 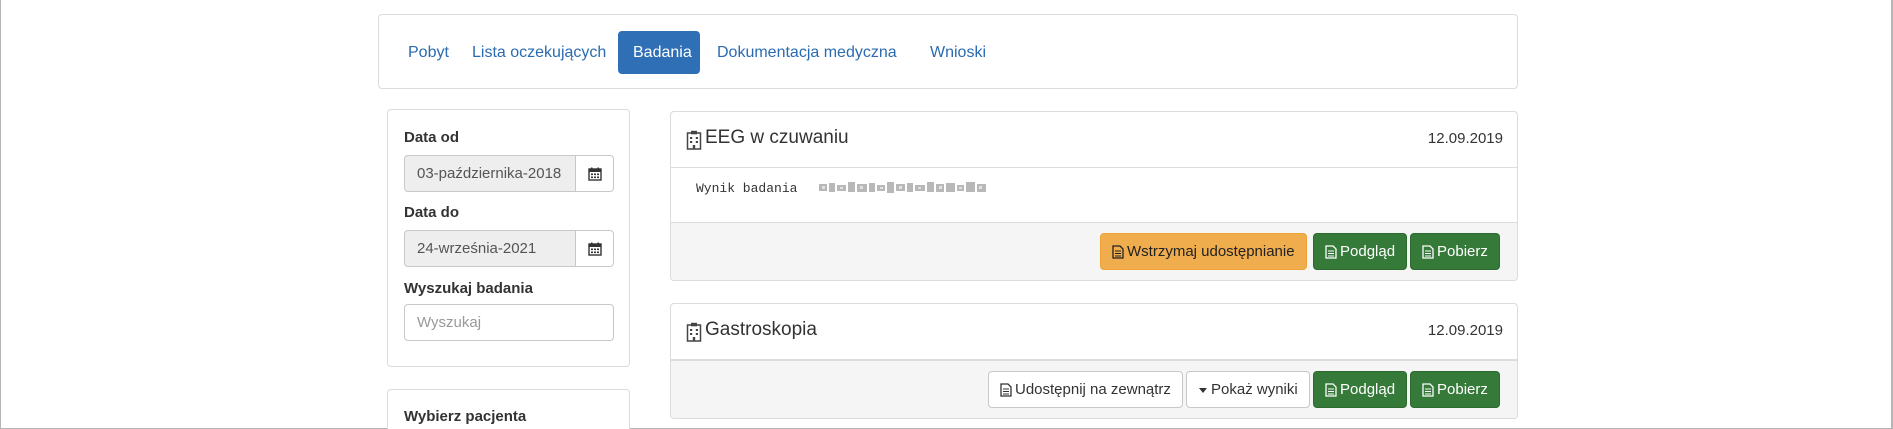 What do you see at coordinates (465, 416) in the screenshot?
I see `patient-label: Wybierz pacjenta` at bounding box center [465, 416].